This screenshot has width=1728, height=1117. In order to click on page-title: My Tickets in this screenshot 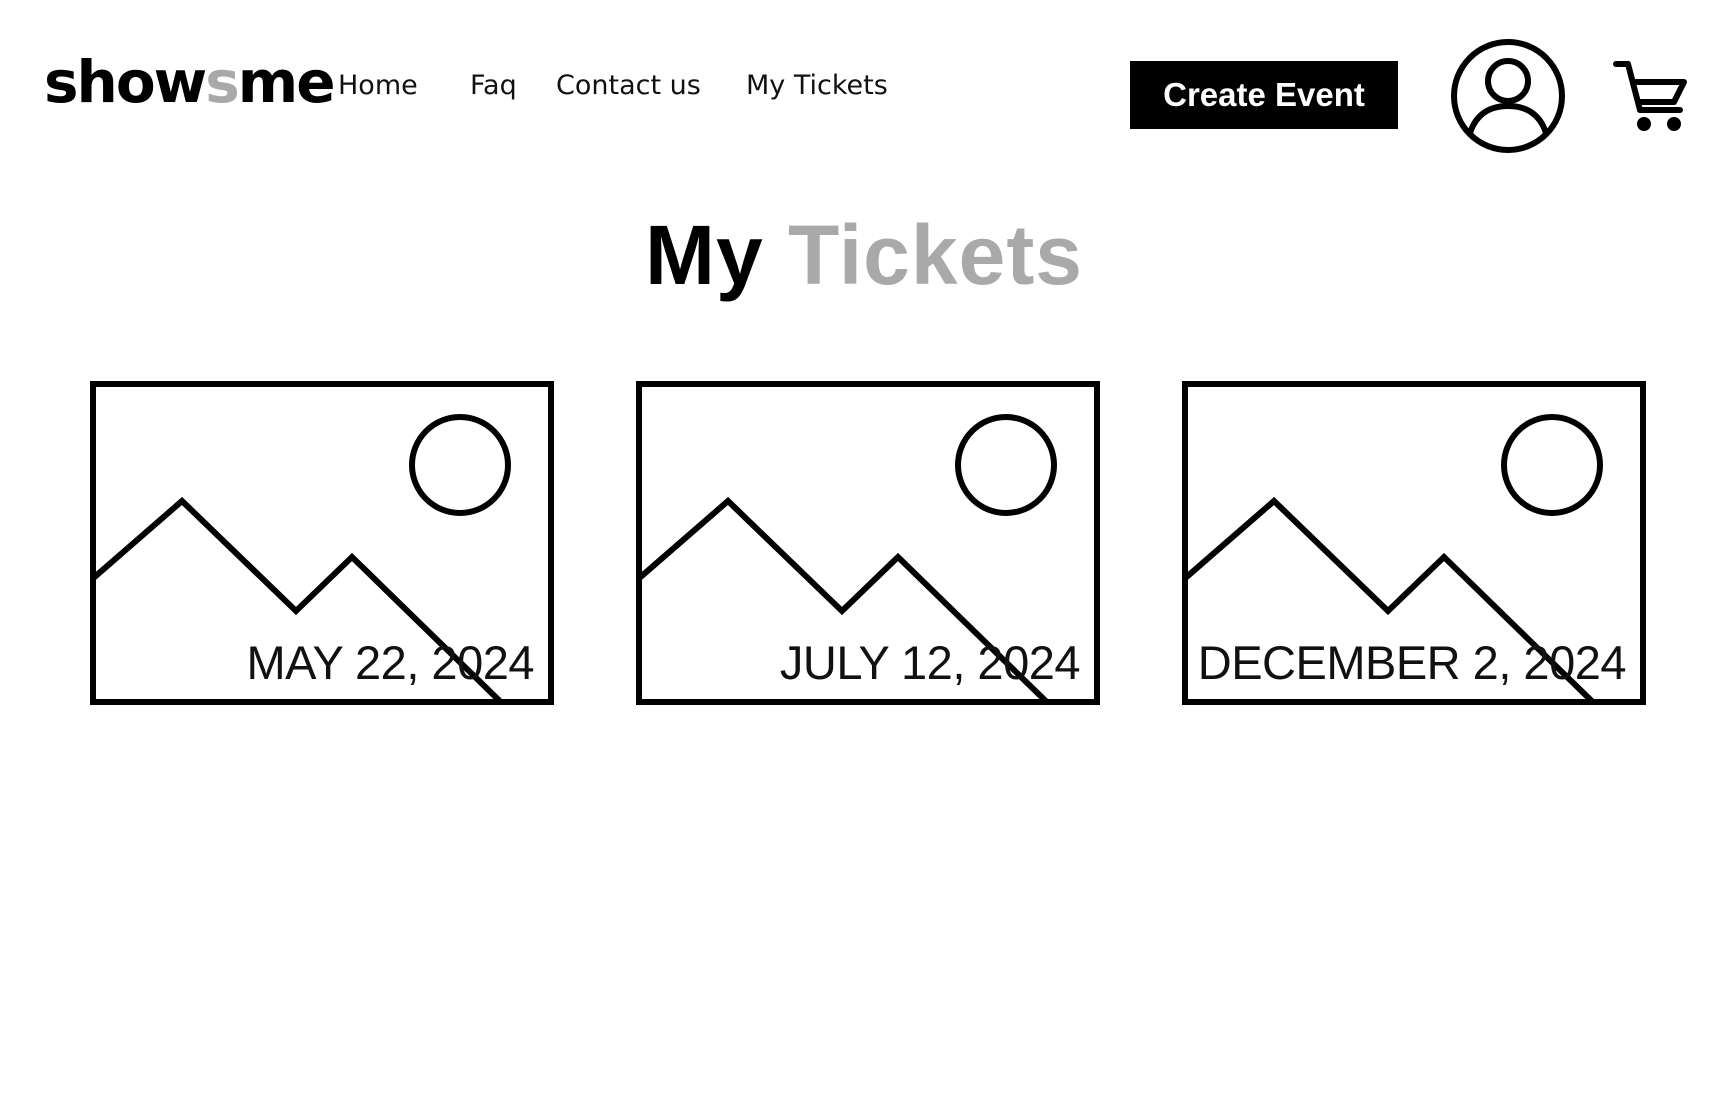, I will do `click(864, 255)`.